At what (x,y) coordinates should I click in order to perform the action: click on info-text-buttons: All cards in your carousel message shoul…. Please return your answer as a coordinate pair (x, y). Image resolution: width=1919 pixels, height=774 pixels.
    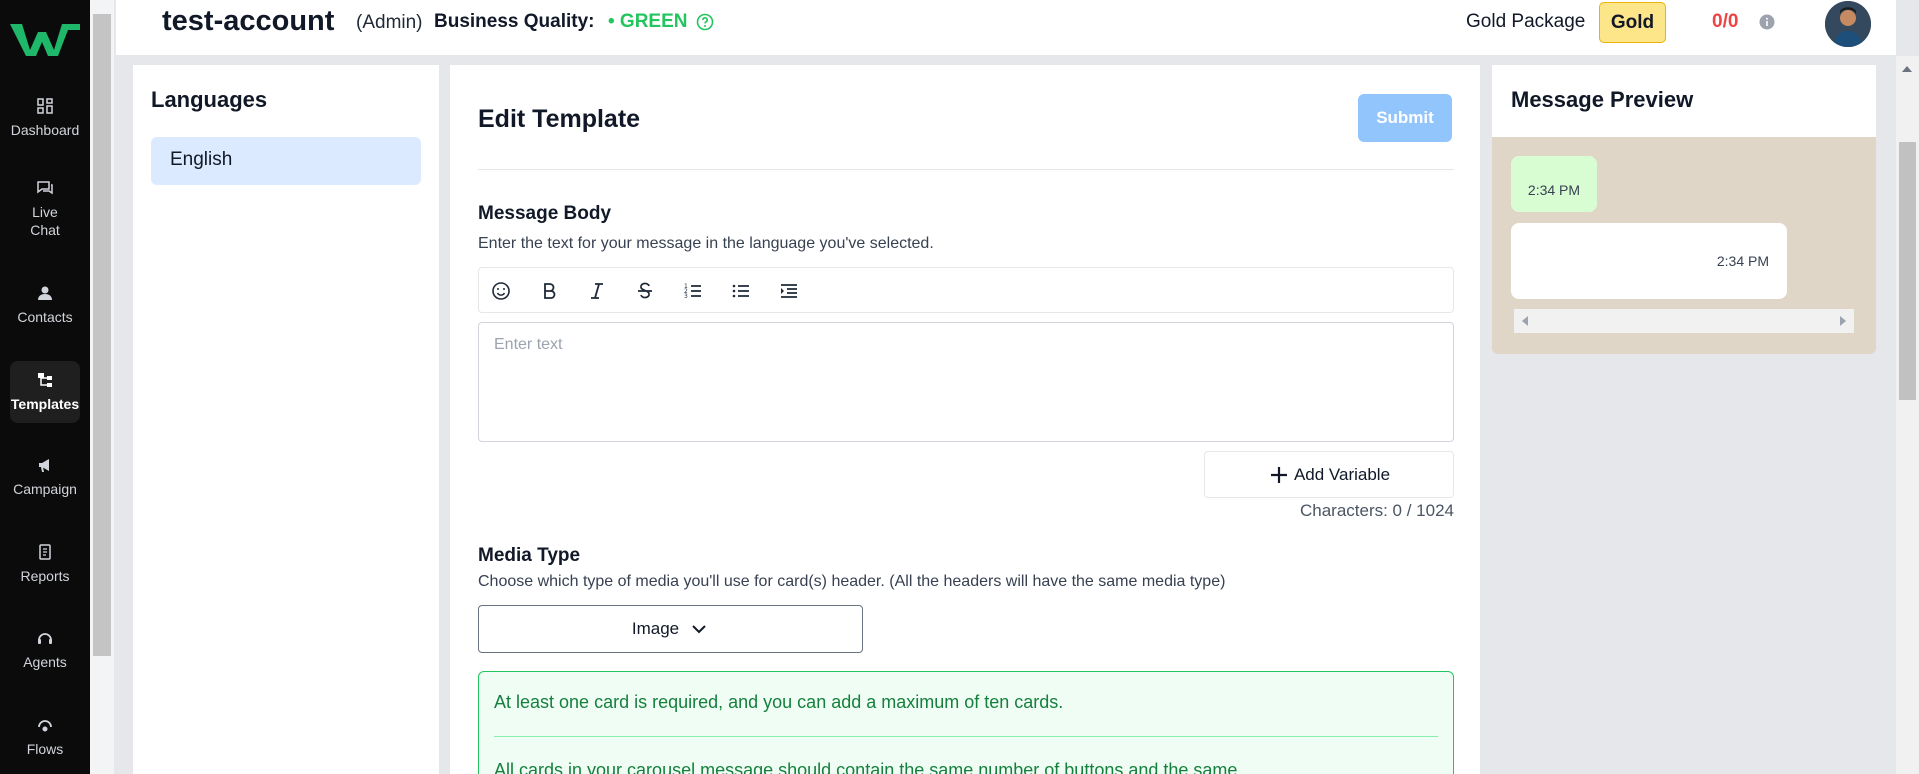
    Looking at the image, I should click on (866, 767).